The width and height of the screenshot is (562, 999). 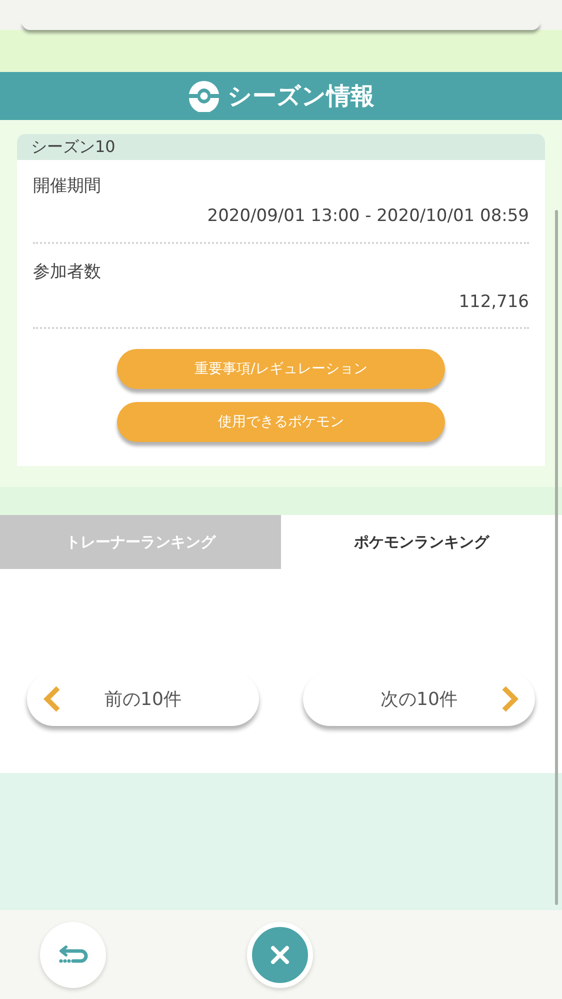 I want to click on close-icon, so click(x=280, y=955).